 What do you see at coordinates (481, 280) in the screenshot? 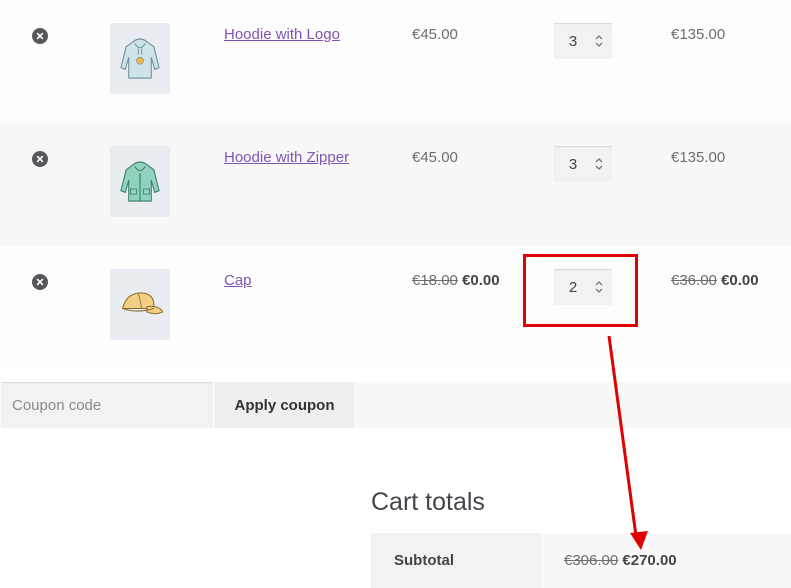
I see `sale-price: €0.00` at bounding box center [481, 280].